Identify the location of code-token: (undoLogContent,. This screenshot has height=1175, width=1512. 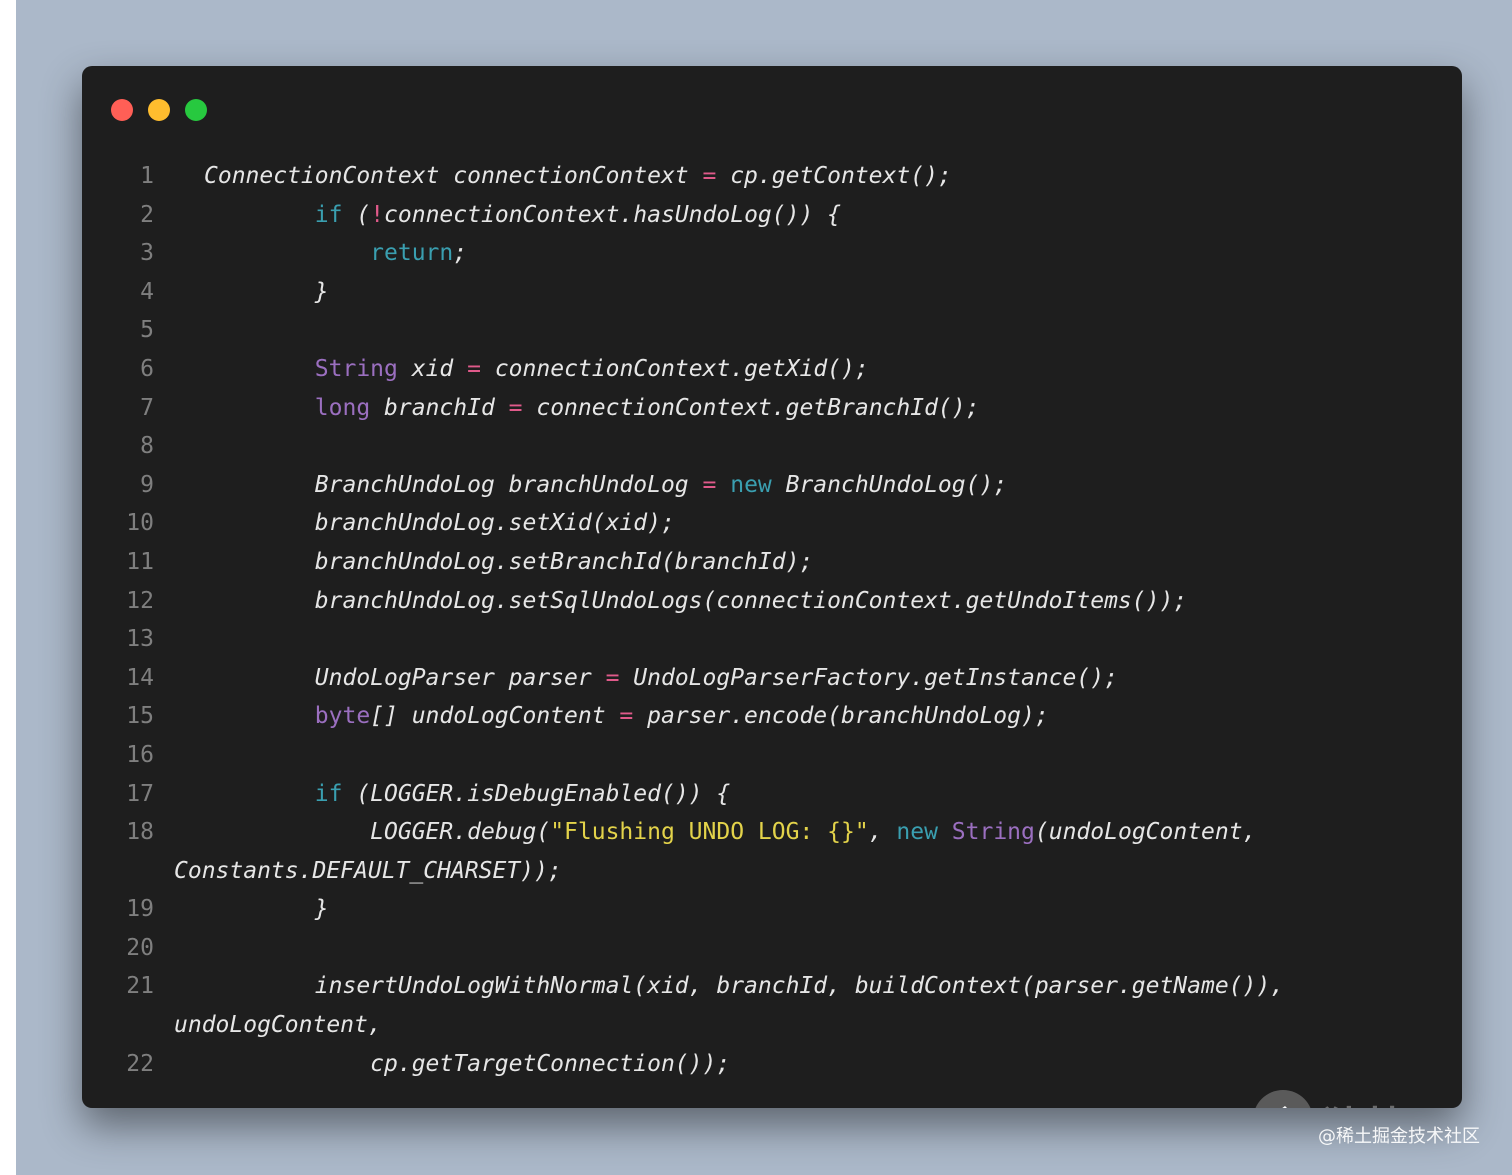
(1145, 832).